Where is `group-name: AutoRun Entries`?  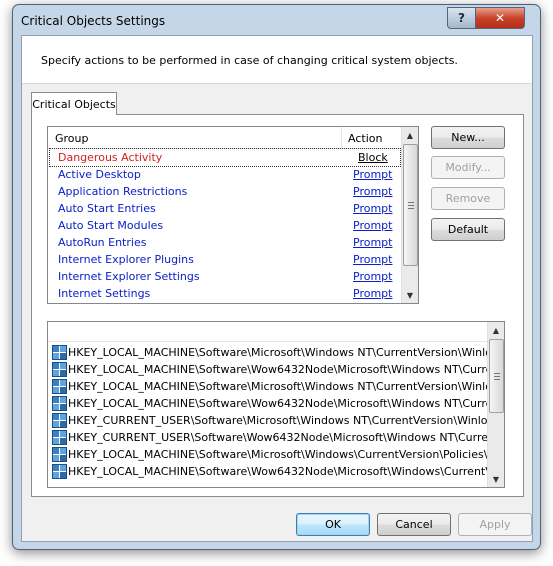 group-name: AutoRun Entries is located at coordinates (102, 242).